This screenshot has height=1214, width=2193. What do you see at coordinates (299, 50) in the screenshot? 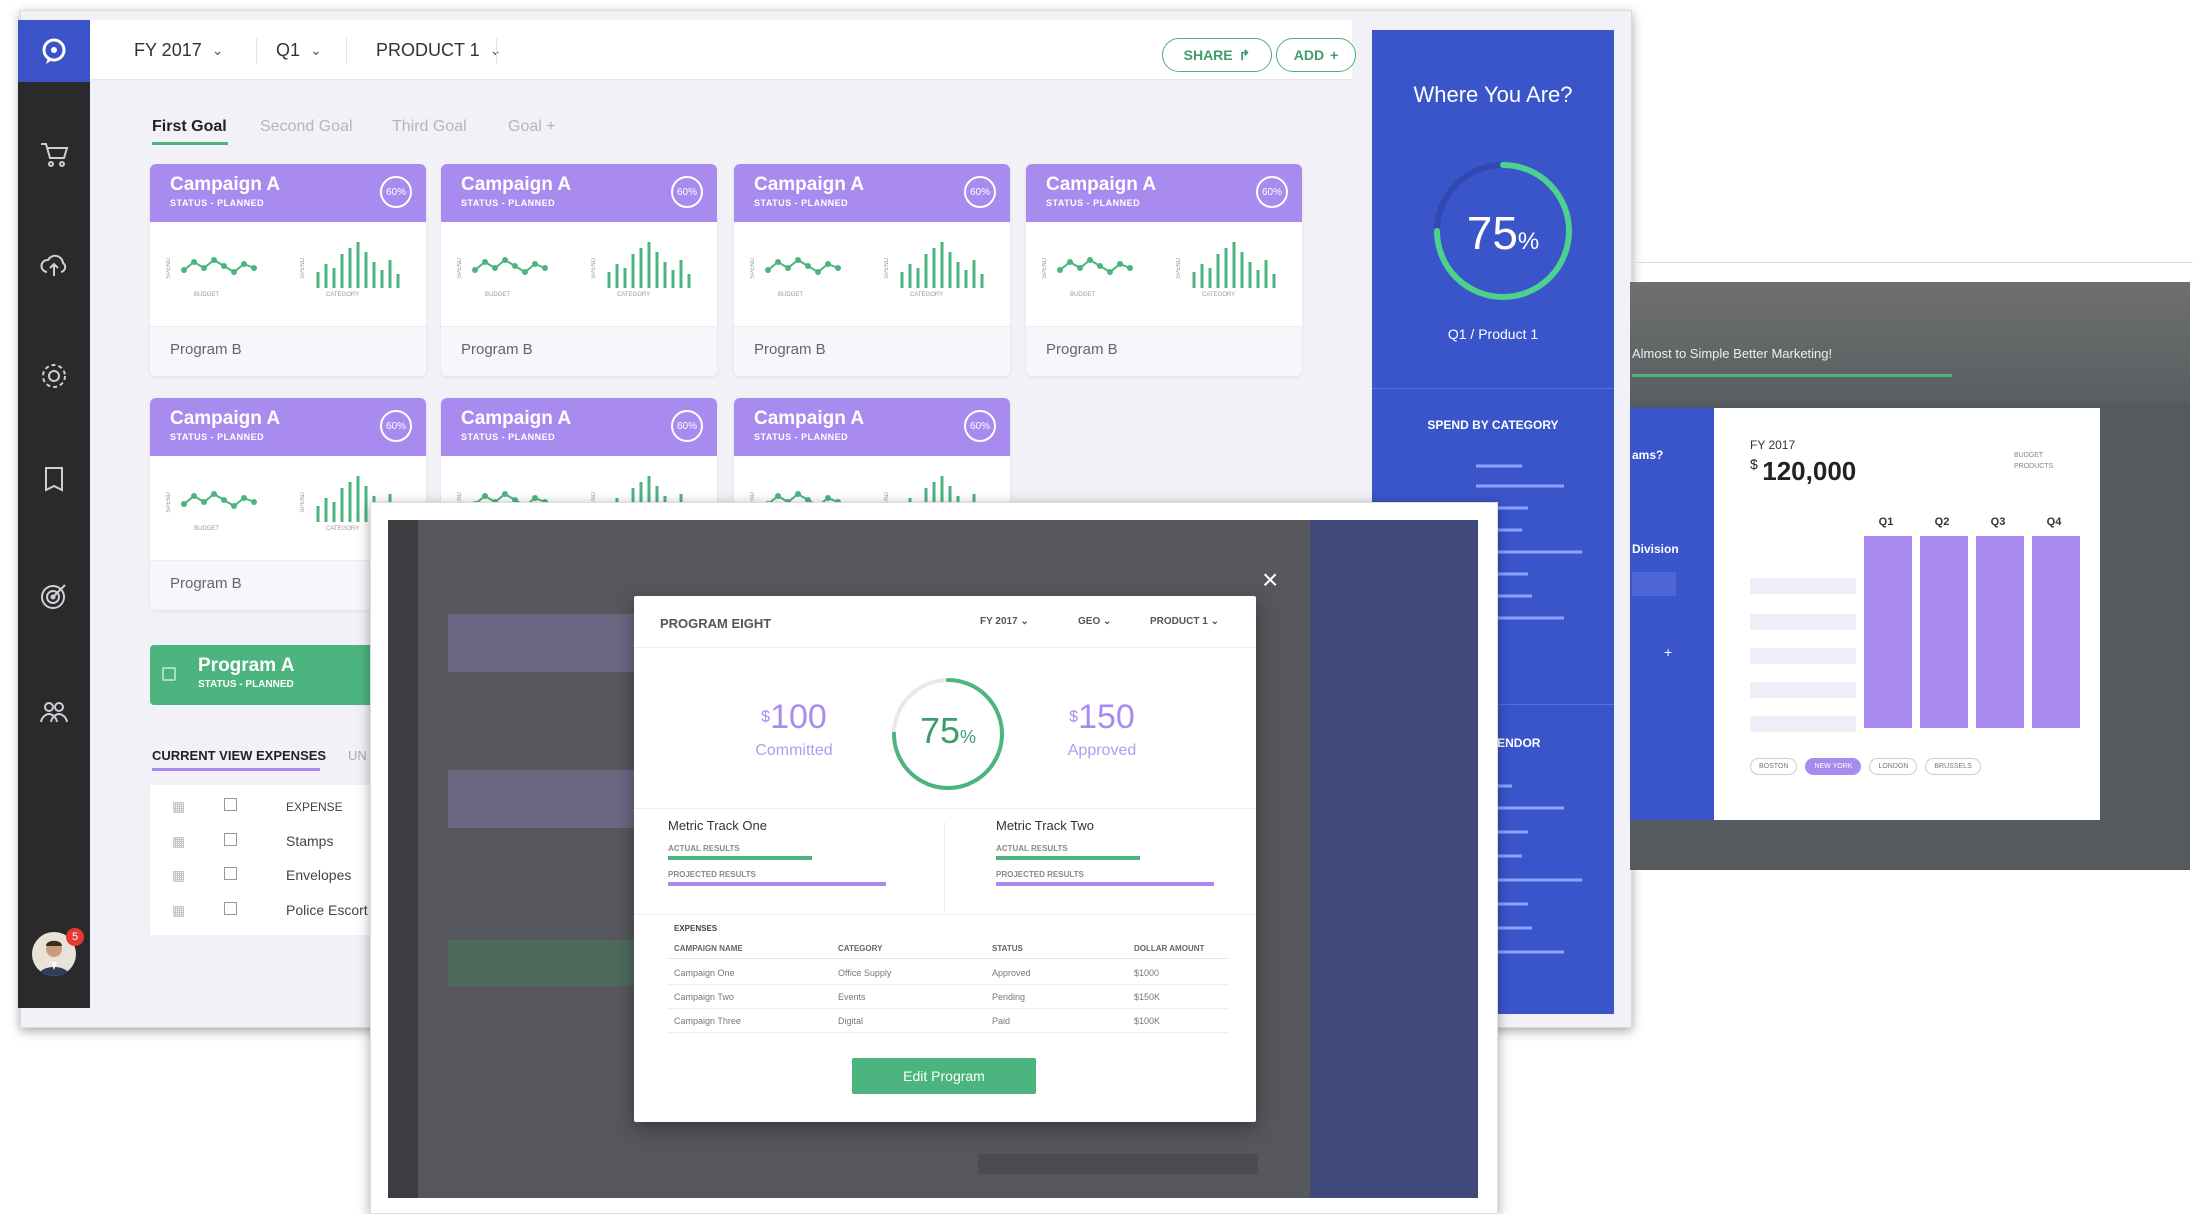
I see `quarter-dropdown: Q1 ⌄` at bounding box center [299, 50].